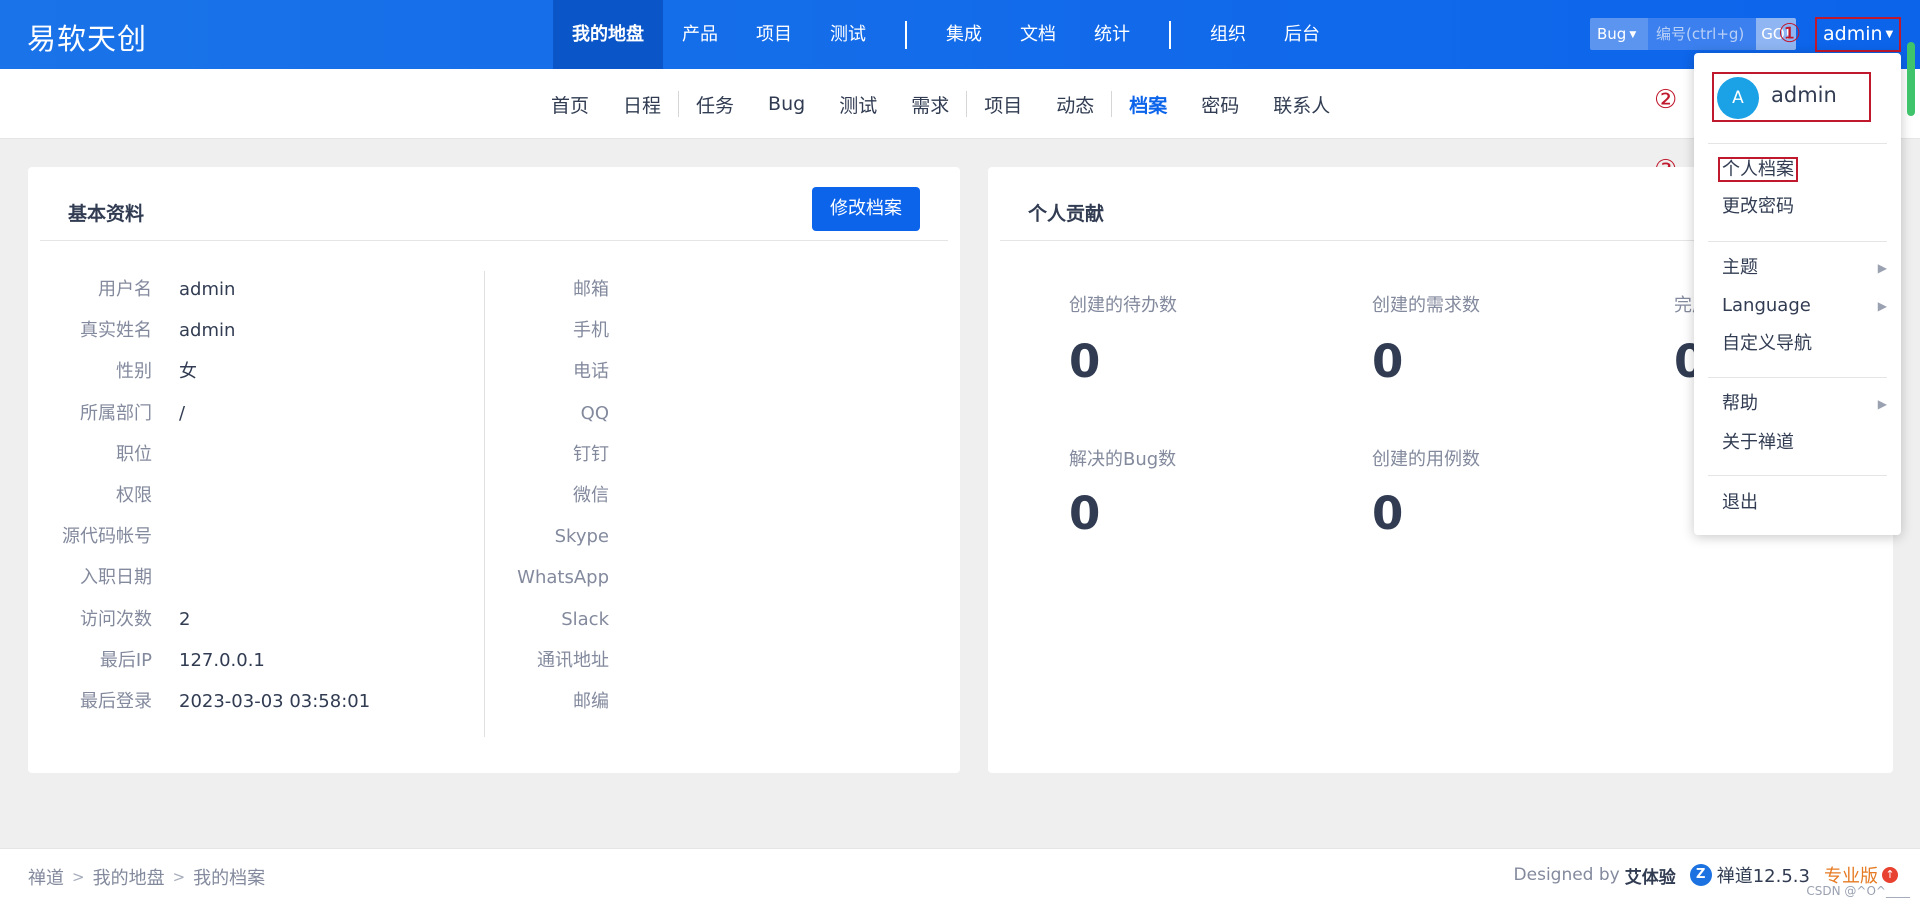  Describe the element at coordinates (1766, 305) in the screenshot. I see `menu-item-label: Language` at that location.